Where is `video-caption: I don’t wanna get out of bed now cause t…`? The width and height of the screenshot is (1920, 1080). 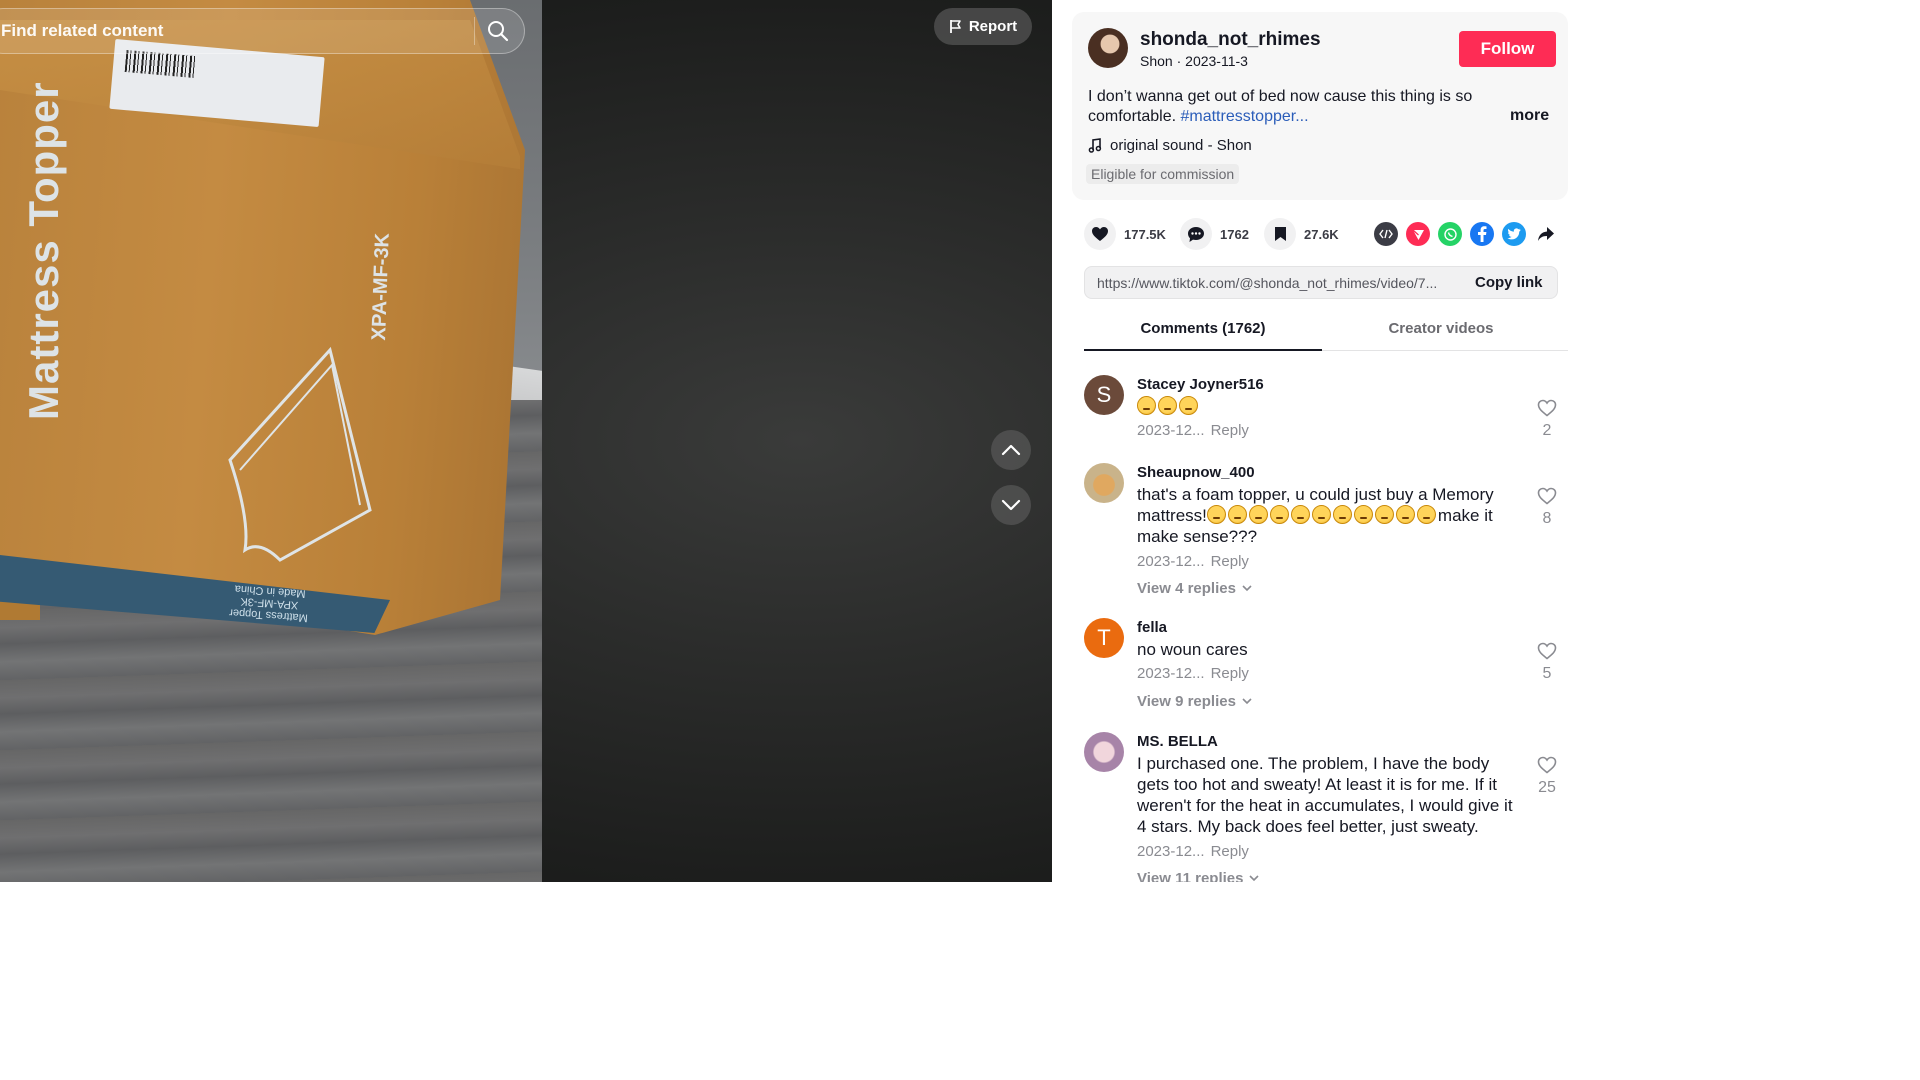
video-caption: I don’t wanna get out of bed now cause t… is located at coordinates (1298, 107).